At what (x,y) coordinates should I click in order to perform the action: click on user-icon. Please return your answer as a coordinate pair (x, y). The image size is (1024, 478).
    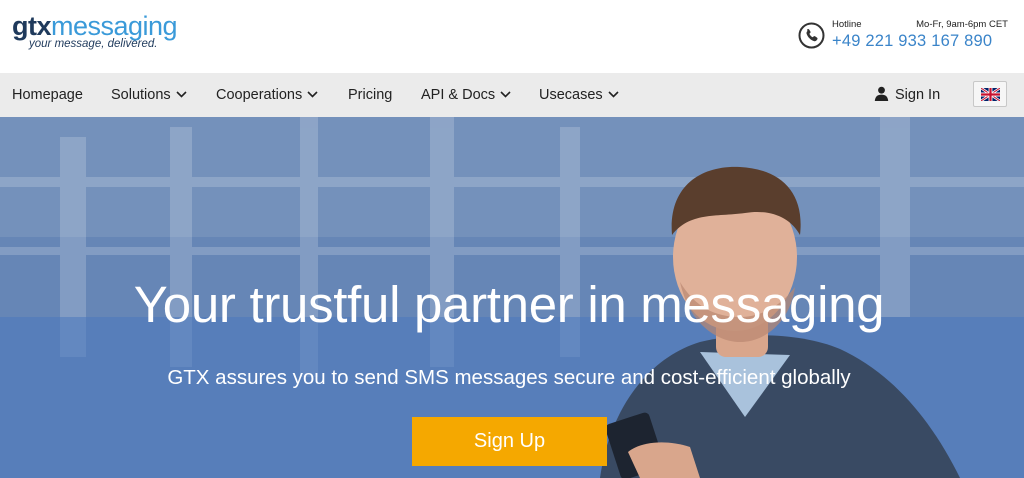
    Looking at the image, I should click on (881, 93).